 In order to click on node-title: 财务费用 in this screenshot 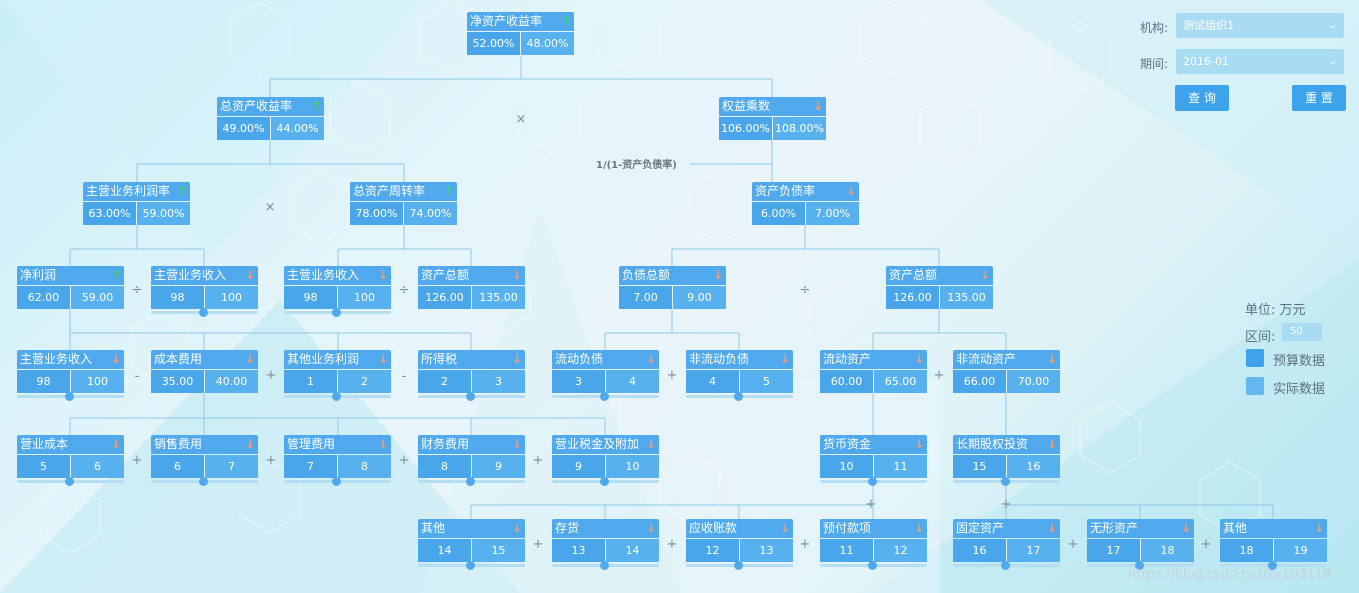, I will do `click(445, 444)`.